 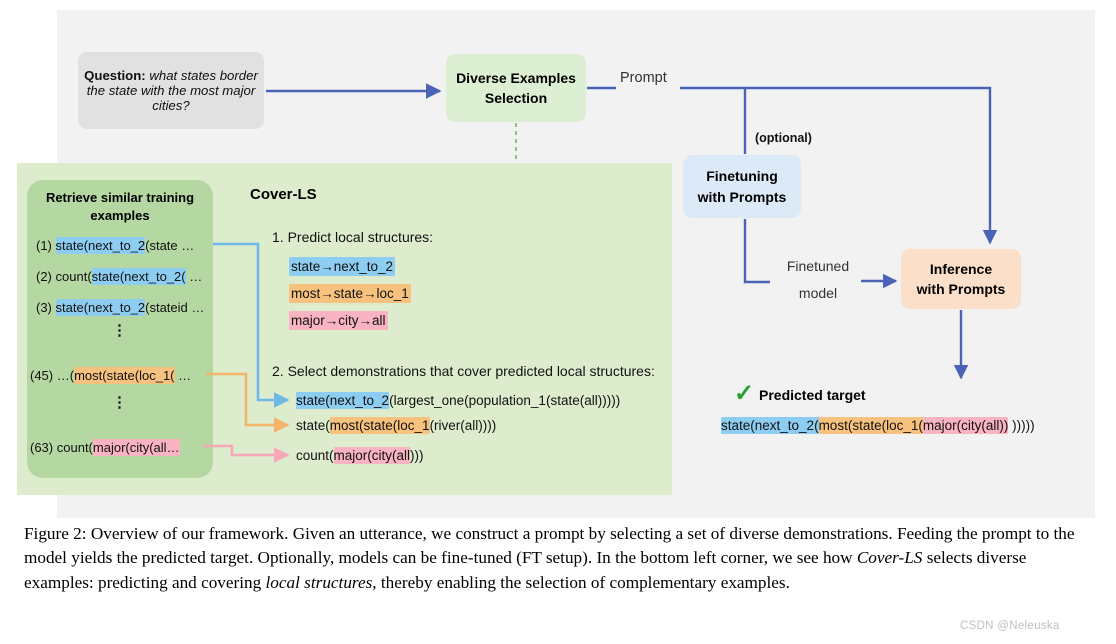 What do you see at coordinates (812, 395) in the screenshot?
I see `predicted-target-label: Predicted target` at bounding box center [812, 395].